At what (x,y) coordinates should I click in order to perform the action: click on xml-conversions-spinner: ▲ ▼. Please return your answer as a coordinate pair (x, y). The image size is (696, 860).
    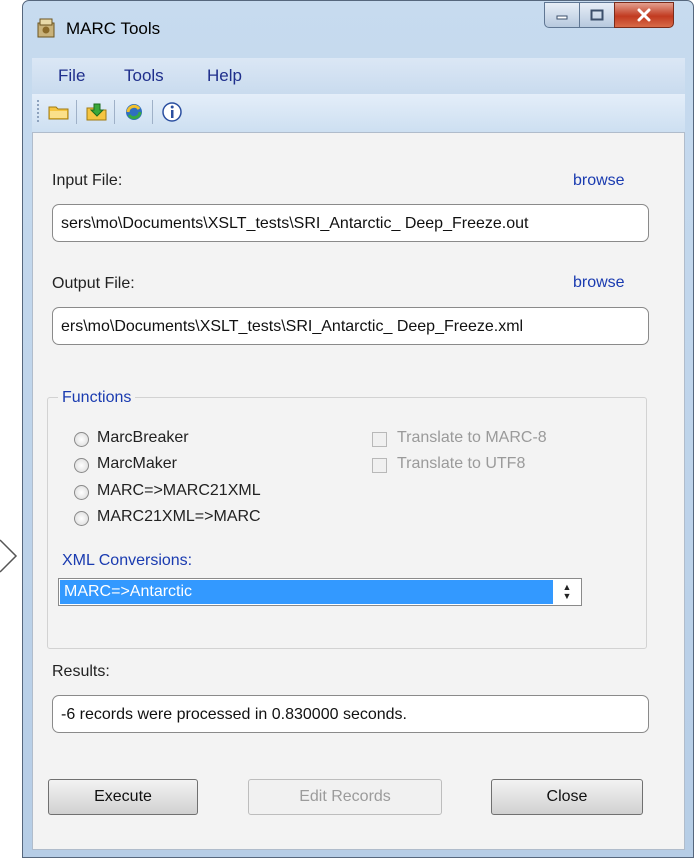
    Looking at the image, I should click on (567, 592).